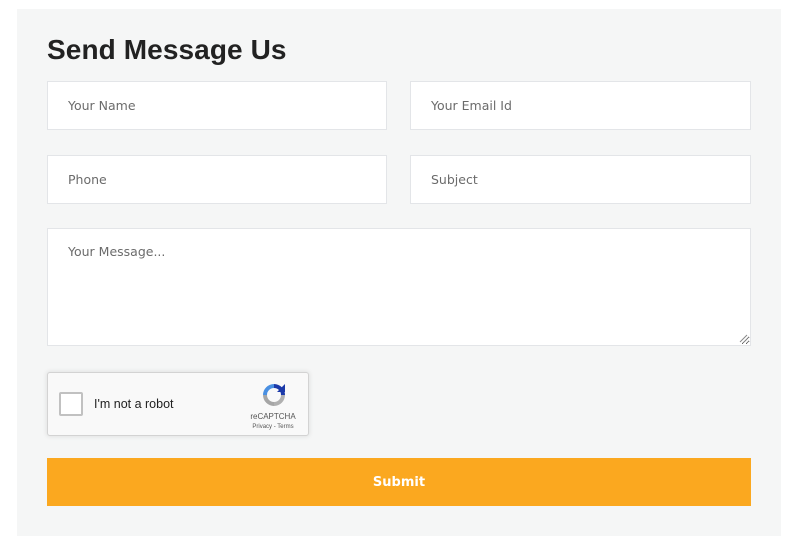  What do you see at coordinates (399, 482) in the screenshot?
I see `submit-button: Submit` at bounding box center [399, 482].